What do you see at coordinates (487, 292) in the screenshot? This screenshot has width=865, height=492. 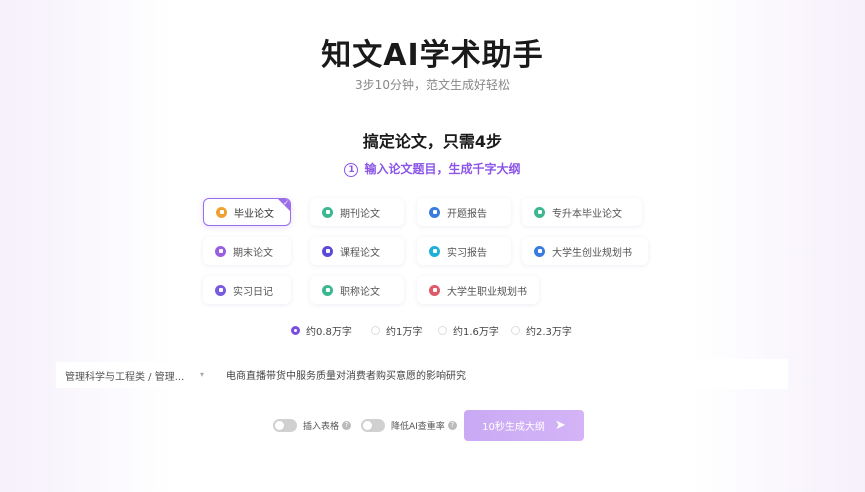 I see `paper-type-label: 大学生职业规划书` at bounding box center [487, 292].